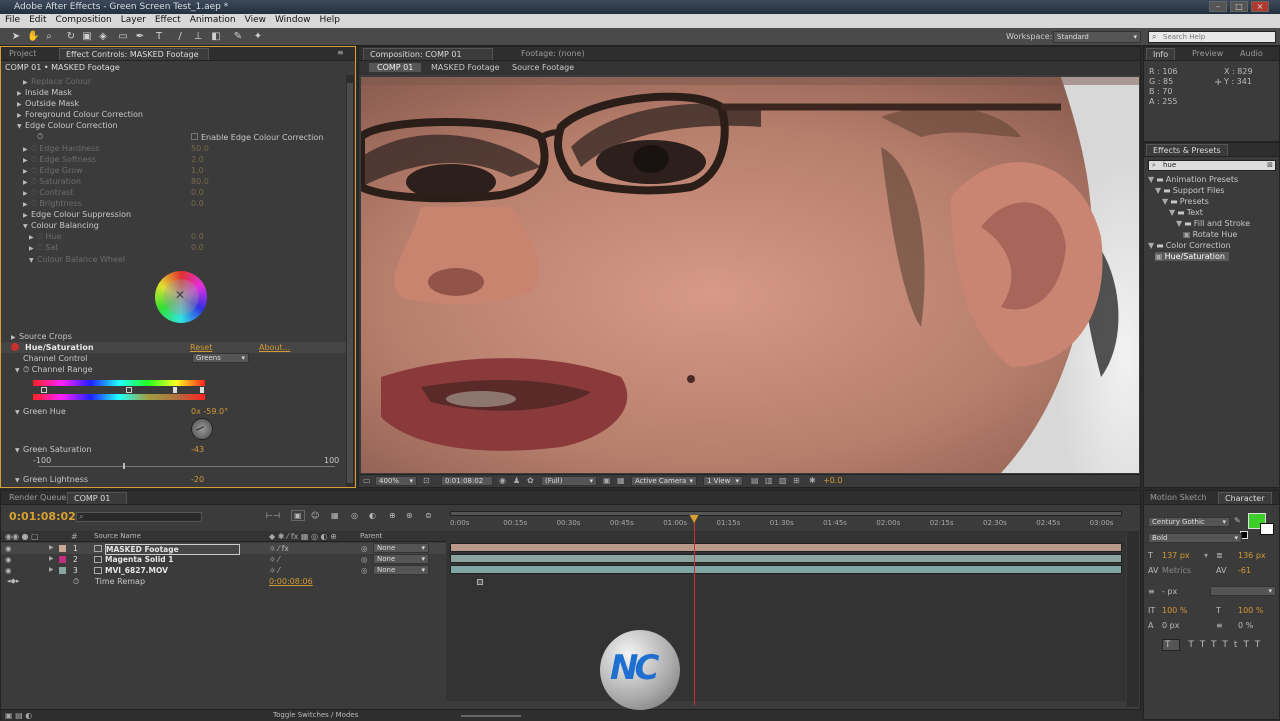 The height and width of the screenshot is (721, 1280). What do you see at coordinates (1170, 625) in the screenshot?
I see `baseline-shift-value: 0 px` at bounding box center [1170, 625].